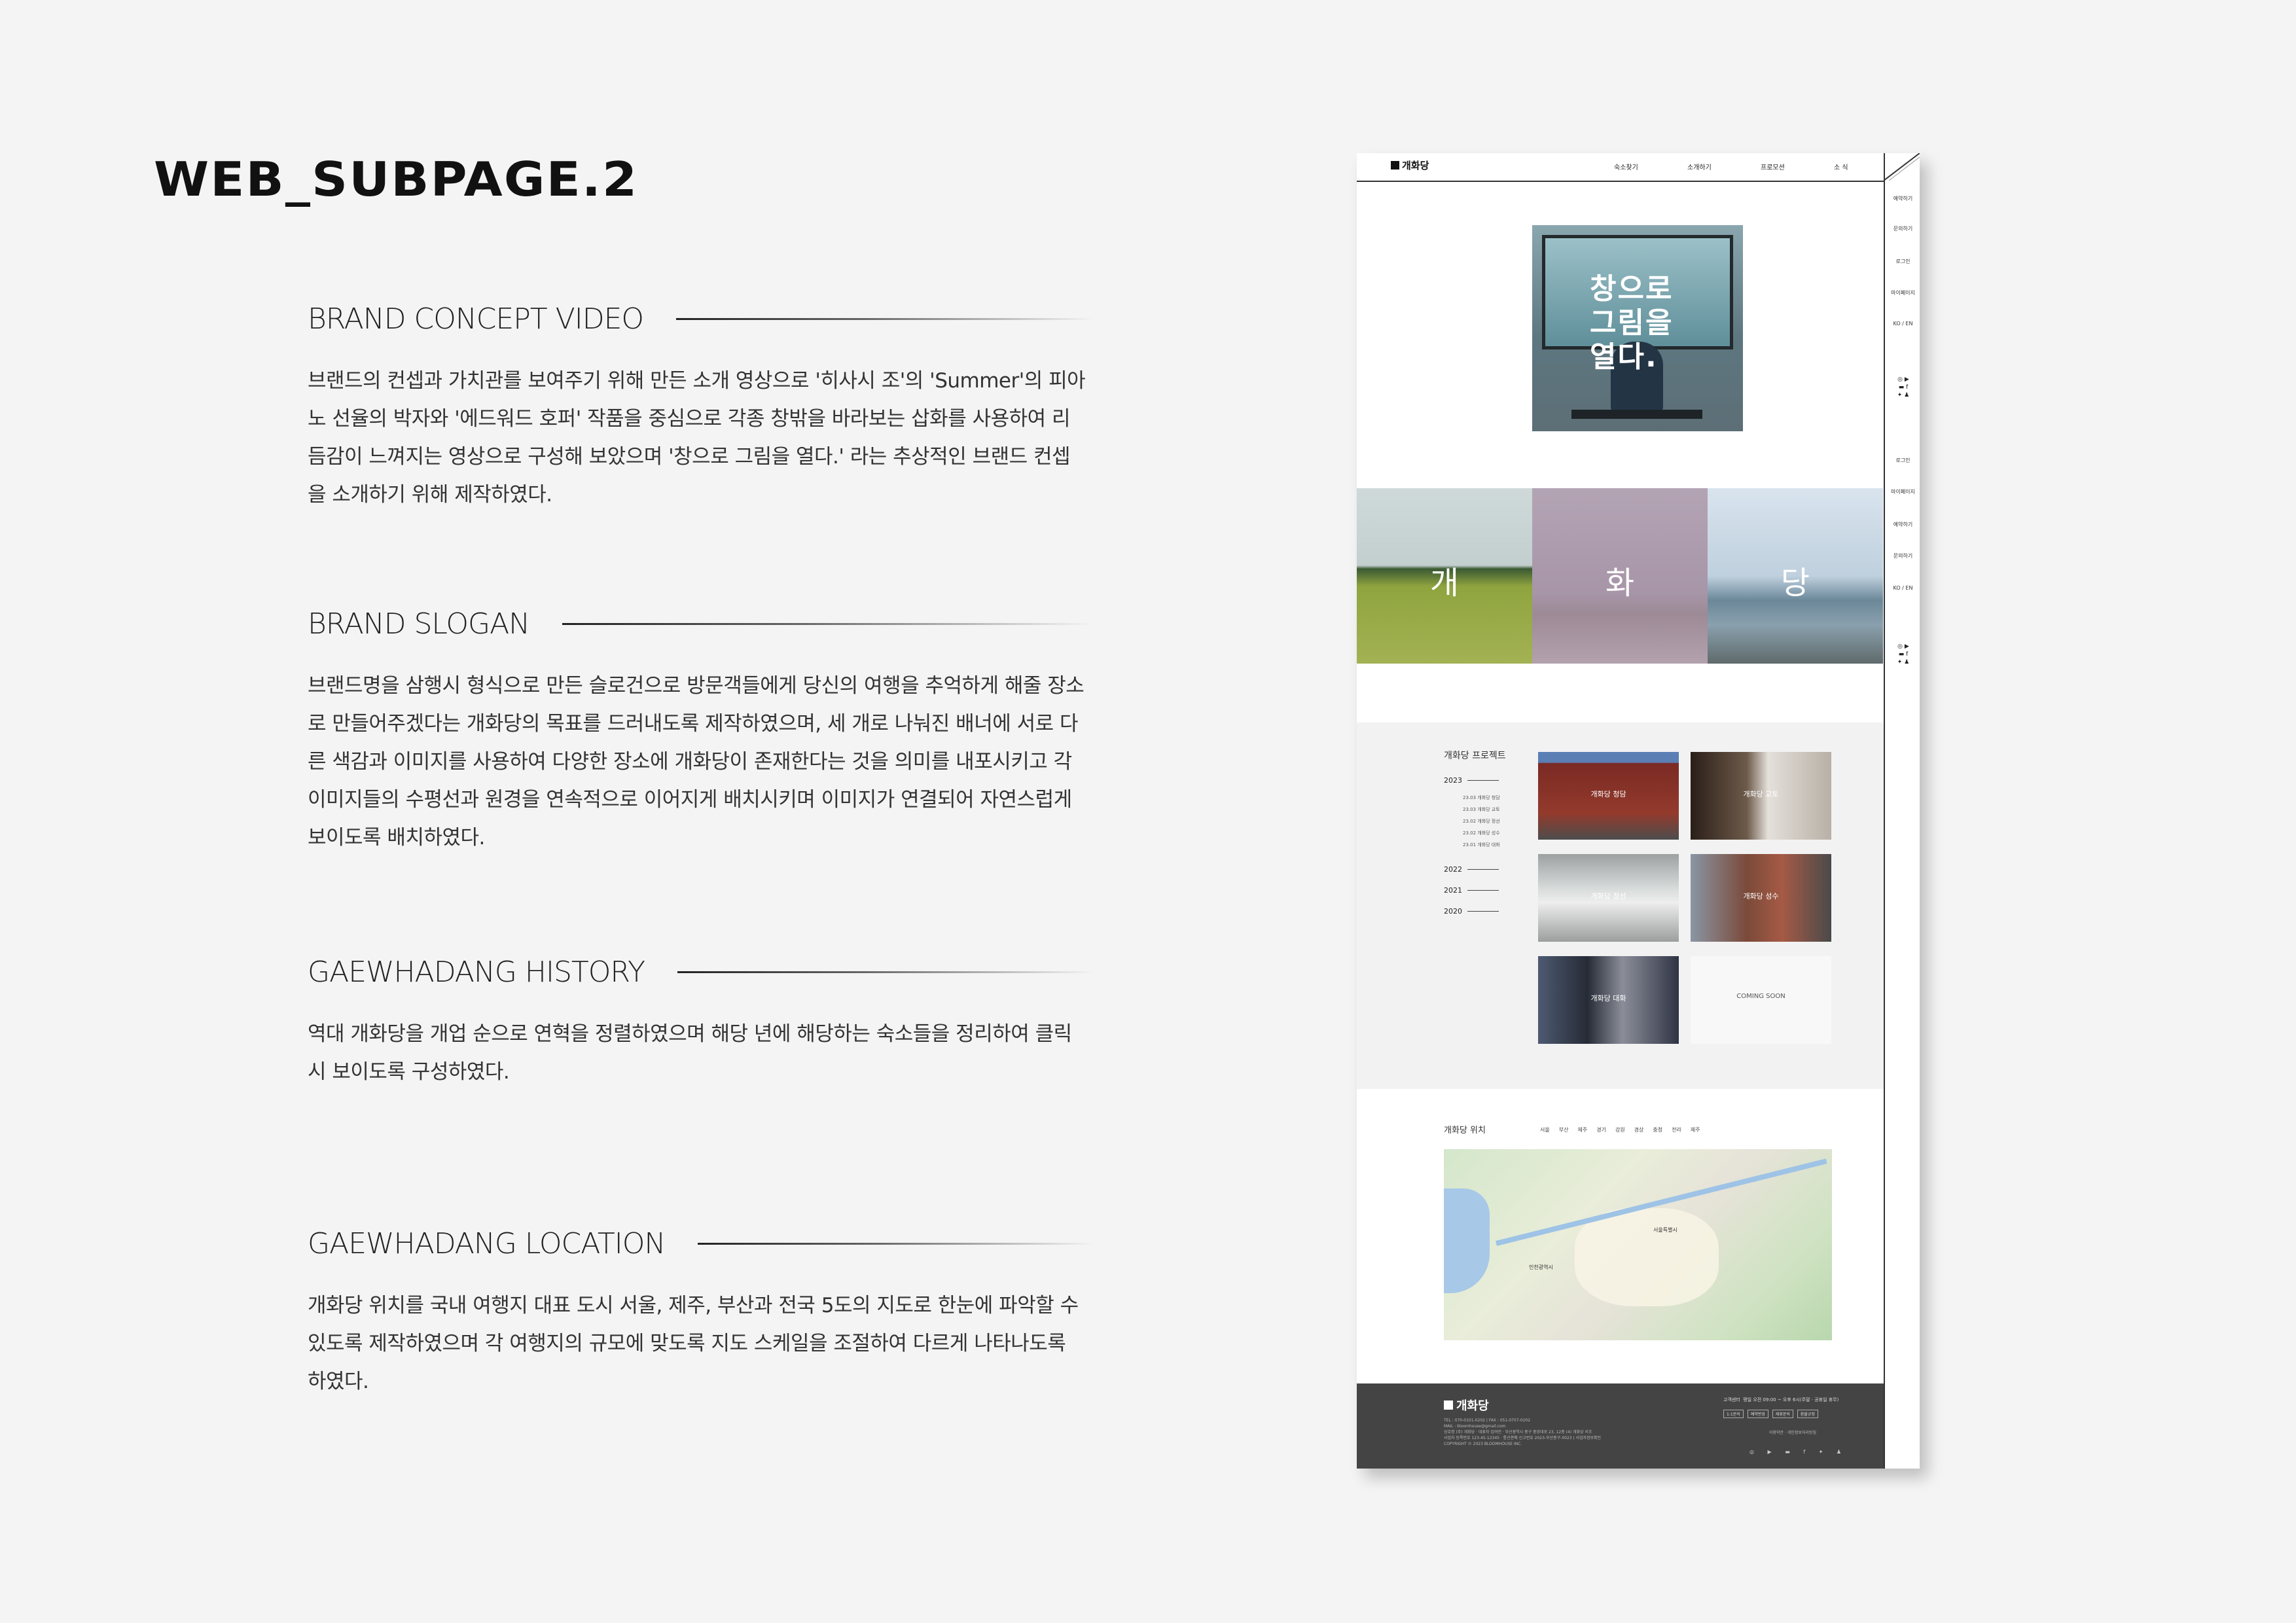  What do you see at coordinates (1676, 1129) in the screenshot?
I see `region-tab: 전라` at bounding box center [1676, 1129].